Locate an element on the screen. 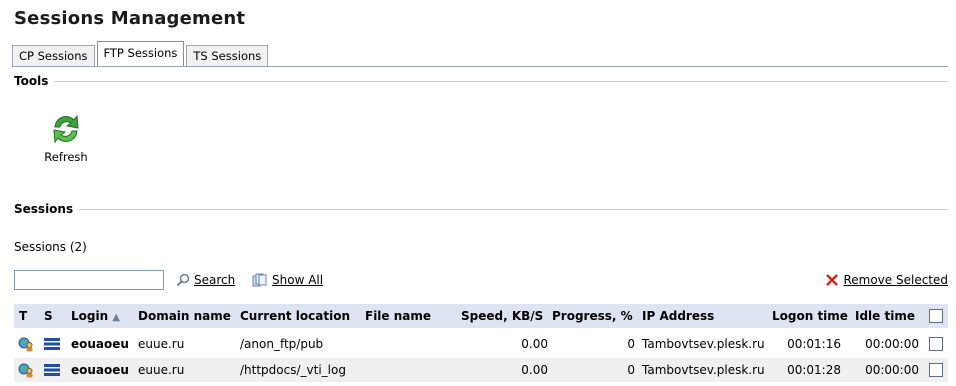 This screenshot has height=386, width=956. logon-cell: 00:01:28 is located at coordinates (814, 370).